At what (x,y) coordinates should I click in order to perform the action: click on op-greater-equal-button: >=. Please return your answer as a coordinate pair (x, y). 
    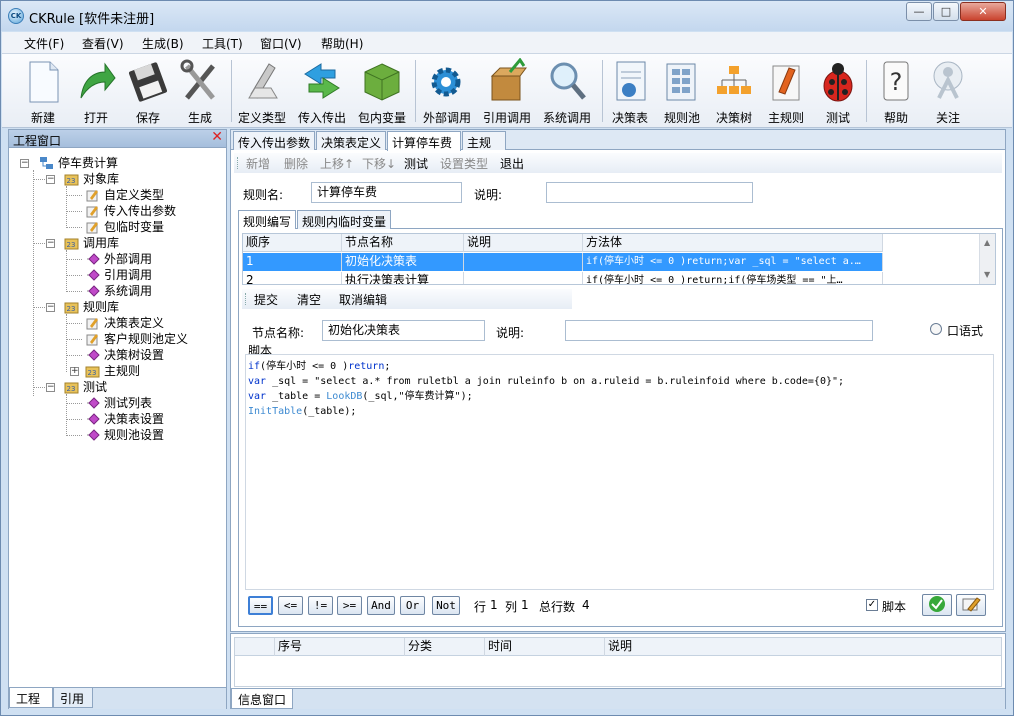
    Looking at the image, I should click on (349, 605).